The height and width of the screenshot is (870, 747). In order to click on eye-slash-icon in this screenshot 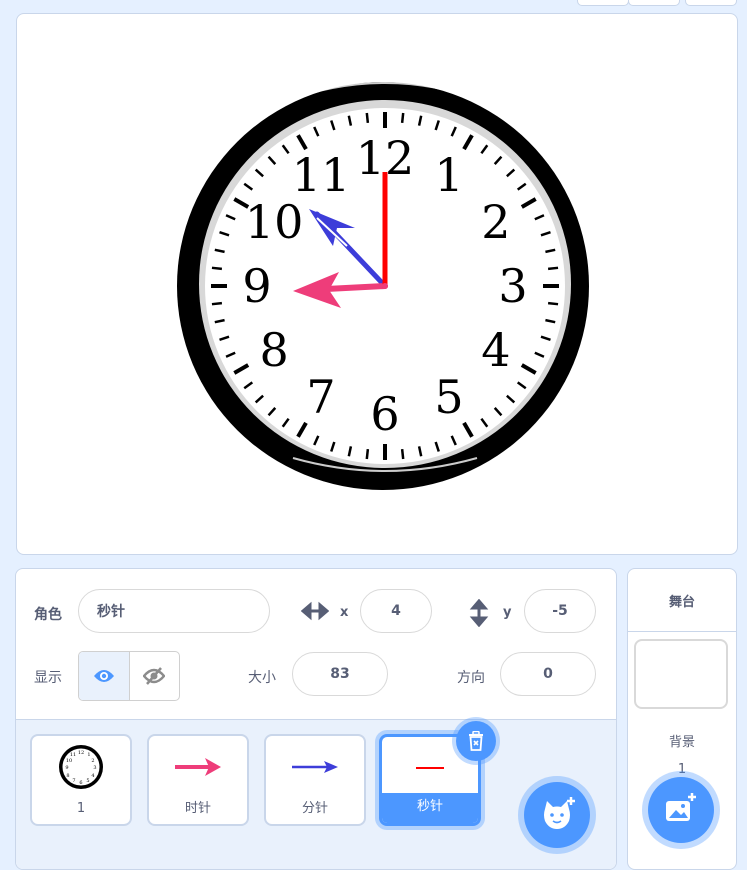, I will do `click(154, 676)`.